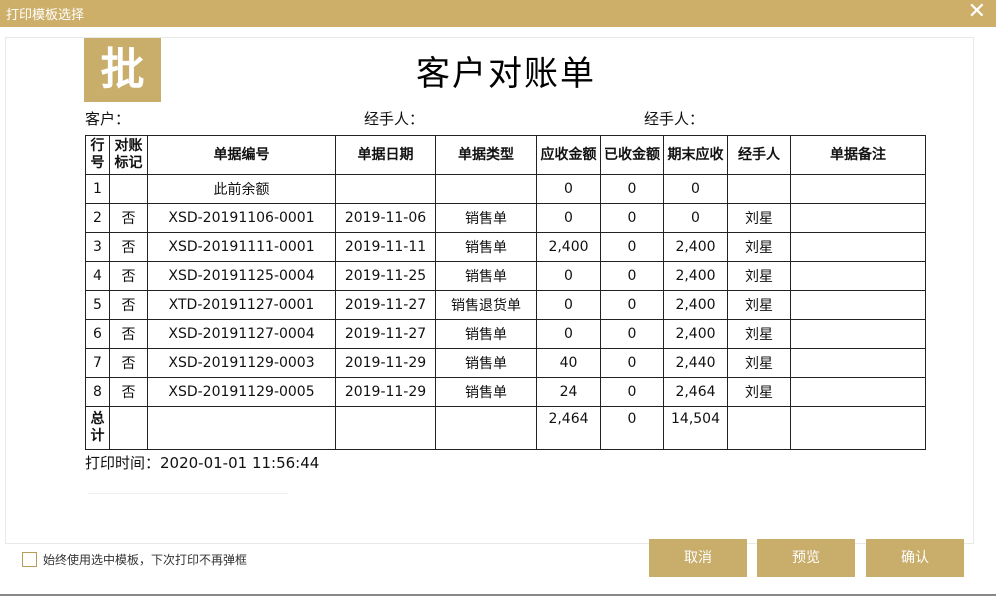 The width and height of the screenshot is (996, 596). I want to click on table-cell: 1, so click(97, 189).